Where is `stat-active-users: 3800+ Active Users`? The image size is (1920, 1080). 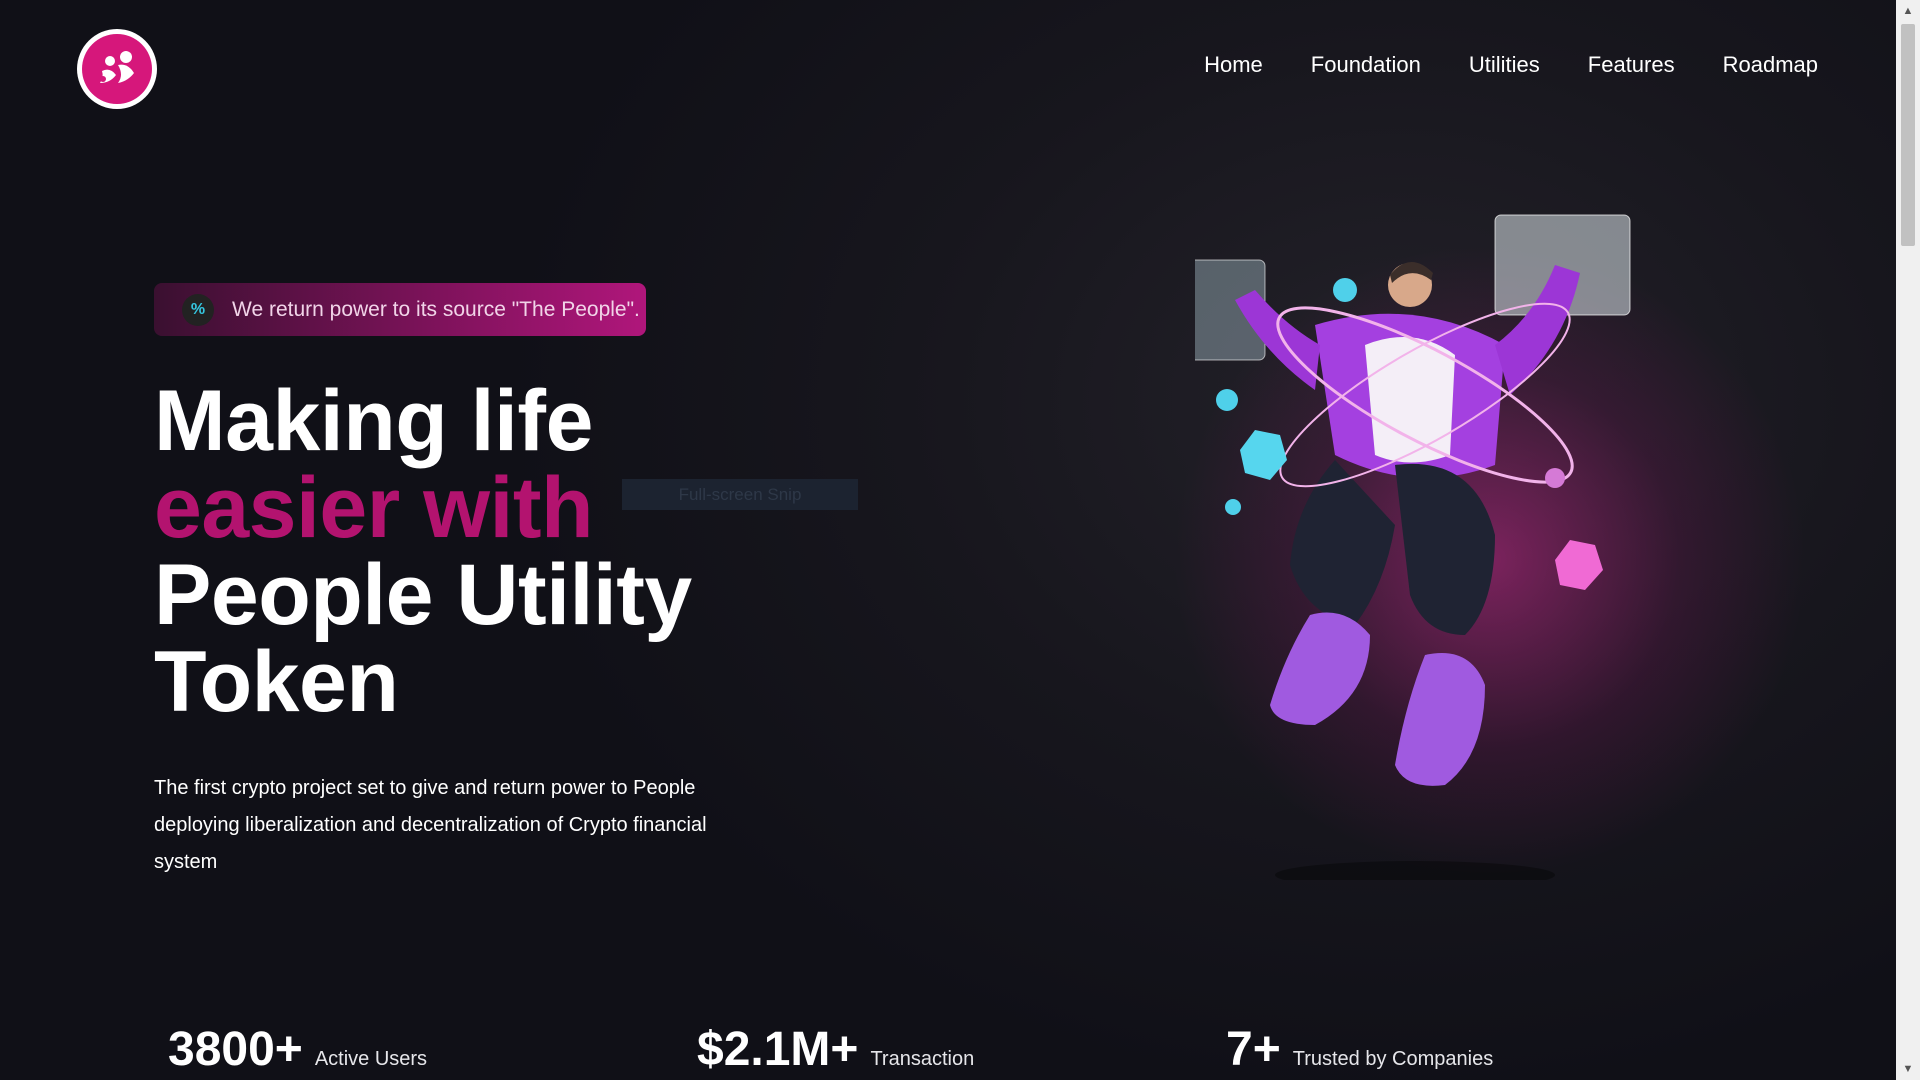 stat-active-users: 3800+ Active Users is located at coordinates (297, 1049).